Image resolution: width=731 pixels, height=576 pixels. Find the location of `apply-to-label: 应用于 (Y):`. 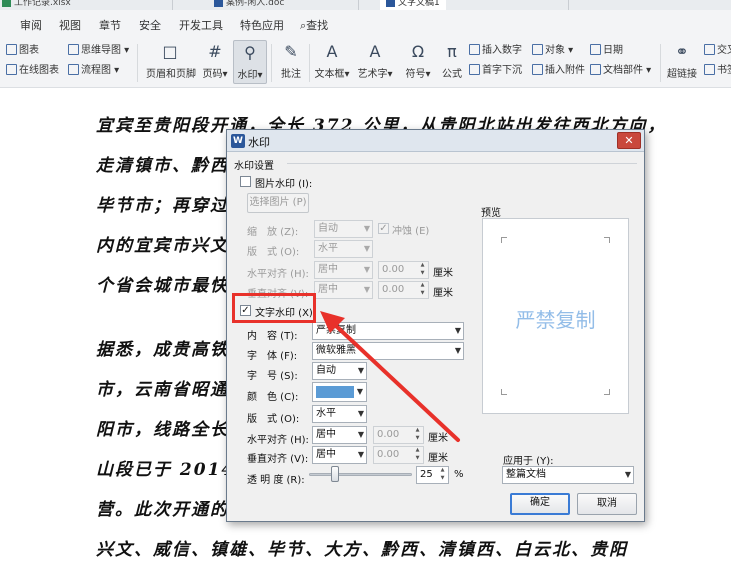

apply-to-label: 应用于 (Y): is located at coordinates (528, 461).